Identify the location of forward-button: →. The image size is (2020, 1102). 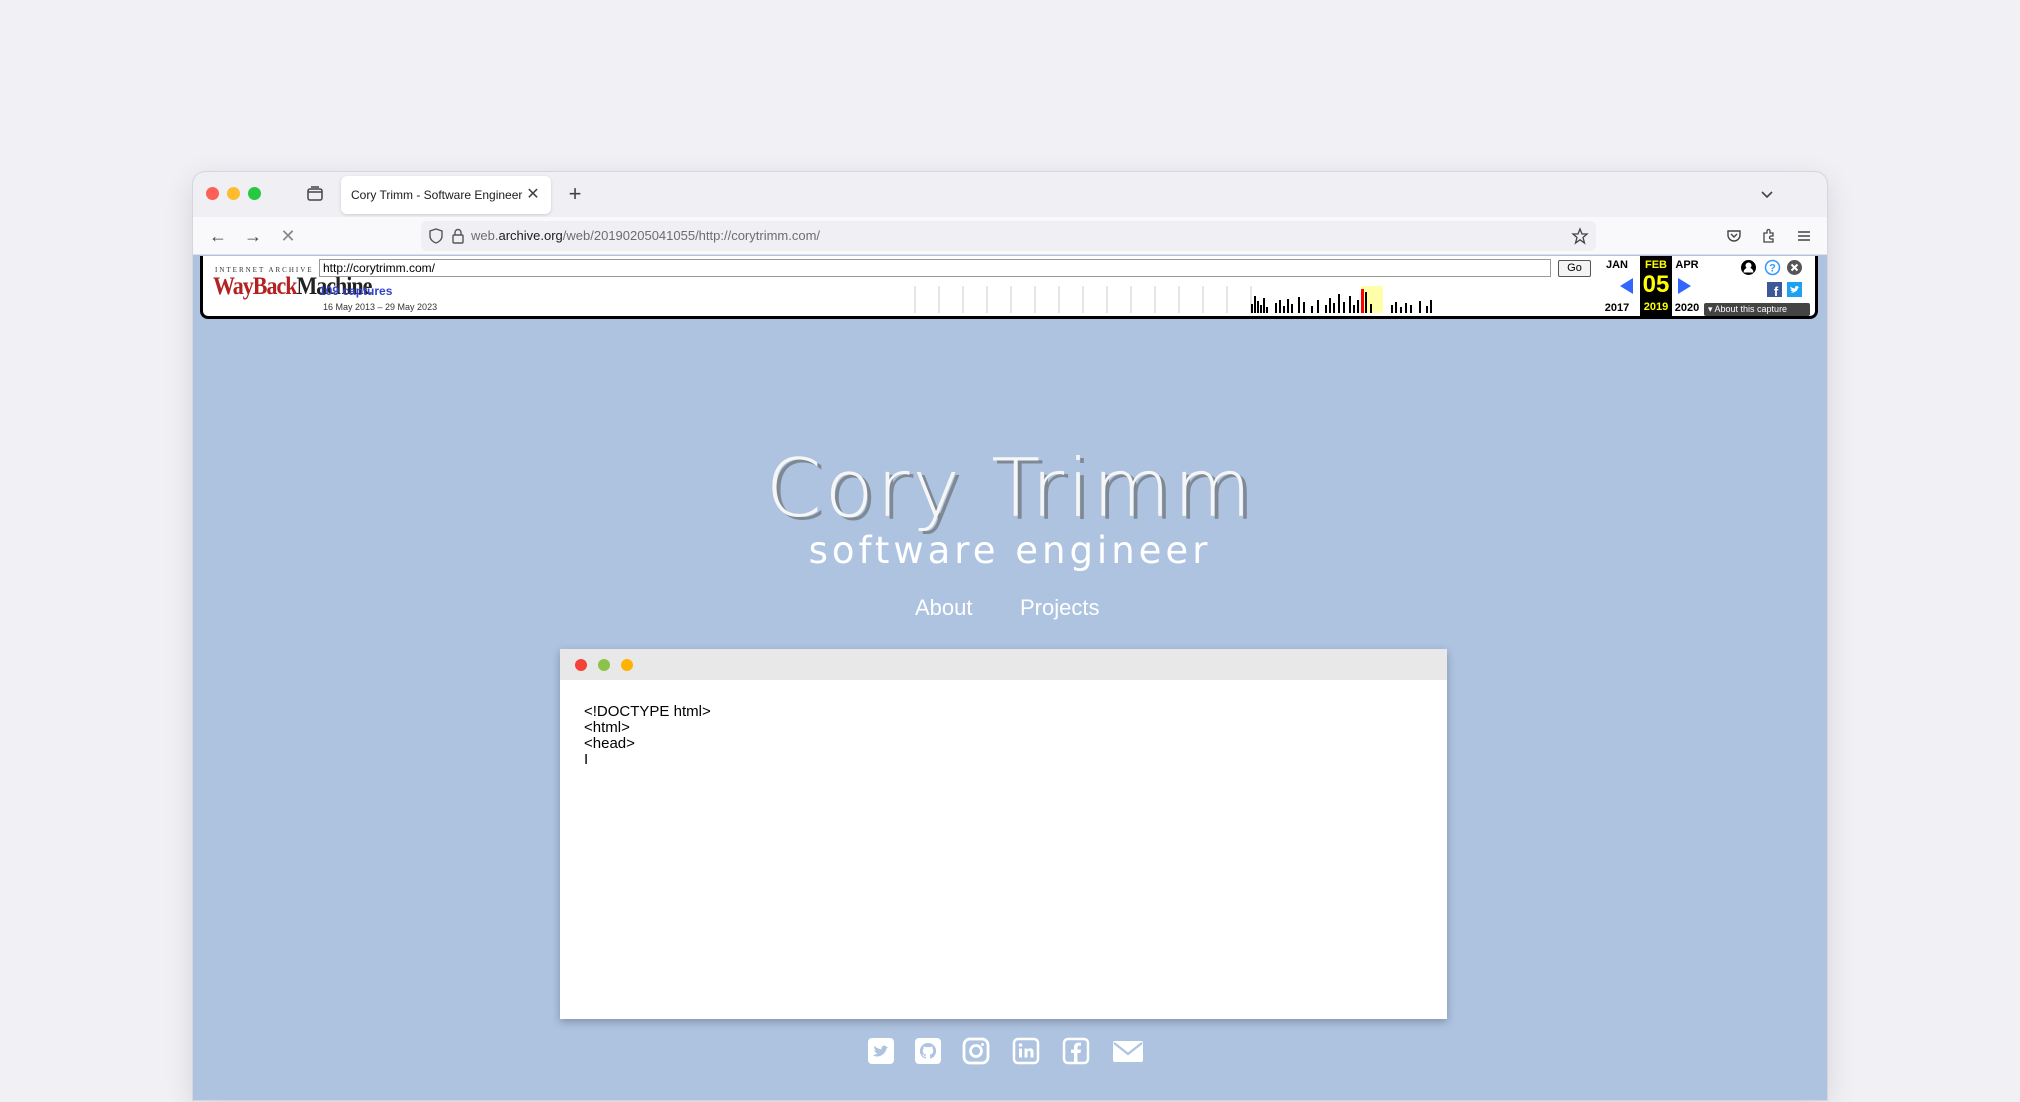
(253, 236).